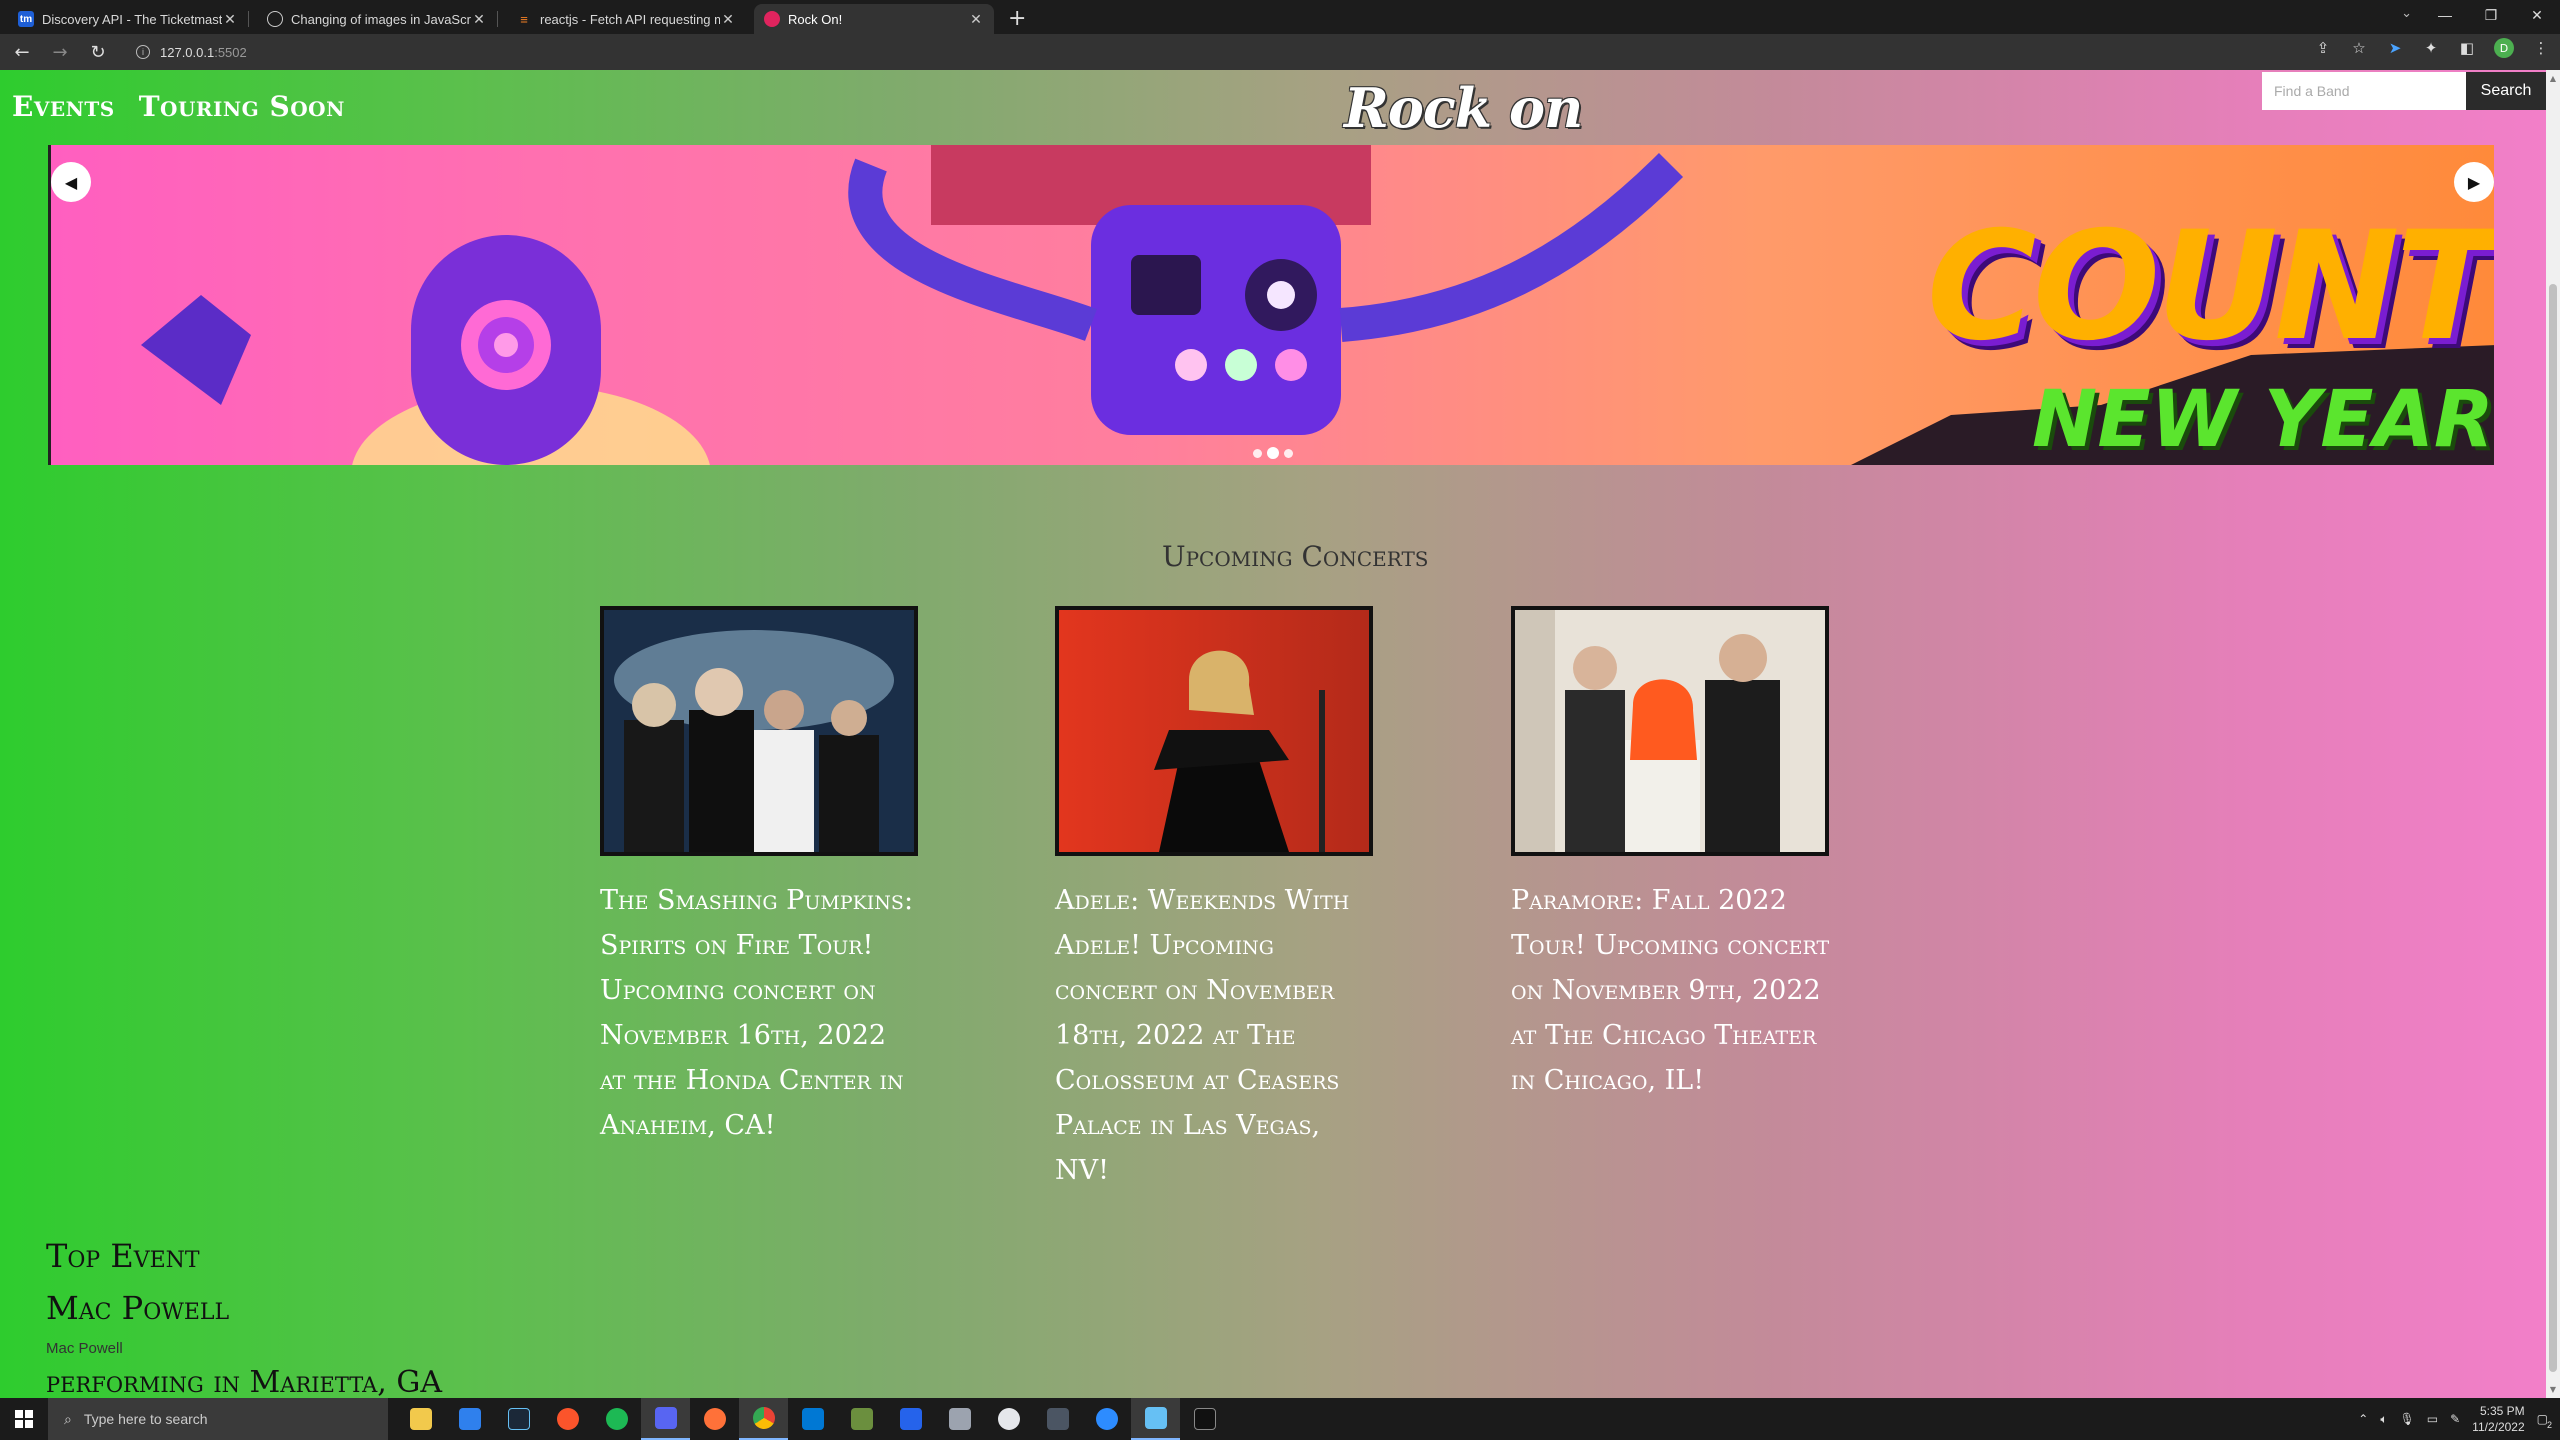 The width and height of the screenshot is (2560, 1440). Describe the element at coordinates (1017, 18) in the screenshot. I see `new-tab-button: +` at that location.